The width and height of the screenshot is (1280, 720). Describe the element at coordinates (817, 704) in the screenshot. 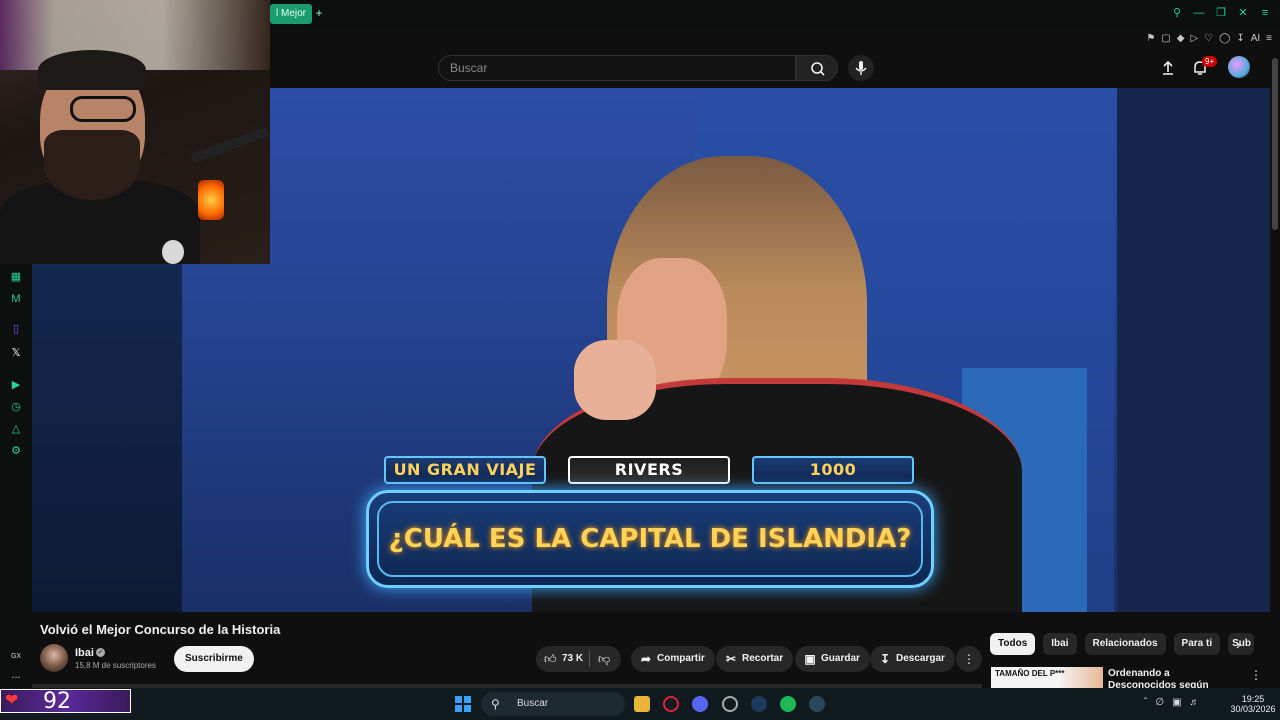

I see `steam-big-picture-icon` at that location.